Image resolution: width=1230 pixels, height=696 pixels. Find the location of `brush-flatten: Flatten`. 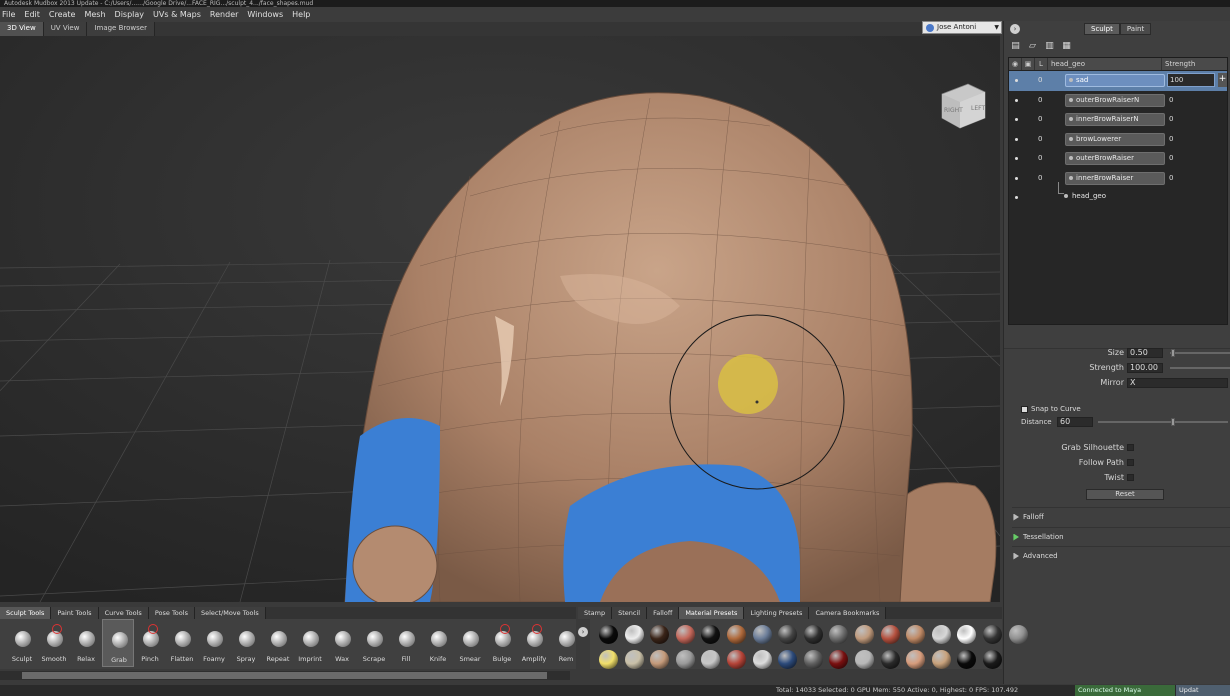

brush-flatten: Flatten is located at coordinates (182, 643).